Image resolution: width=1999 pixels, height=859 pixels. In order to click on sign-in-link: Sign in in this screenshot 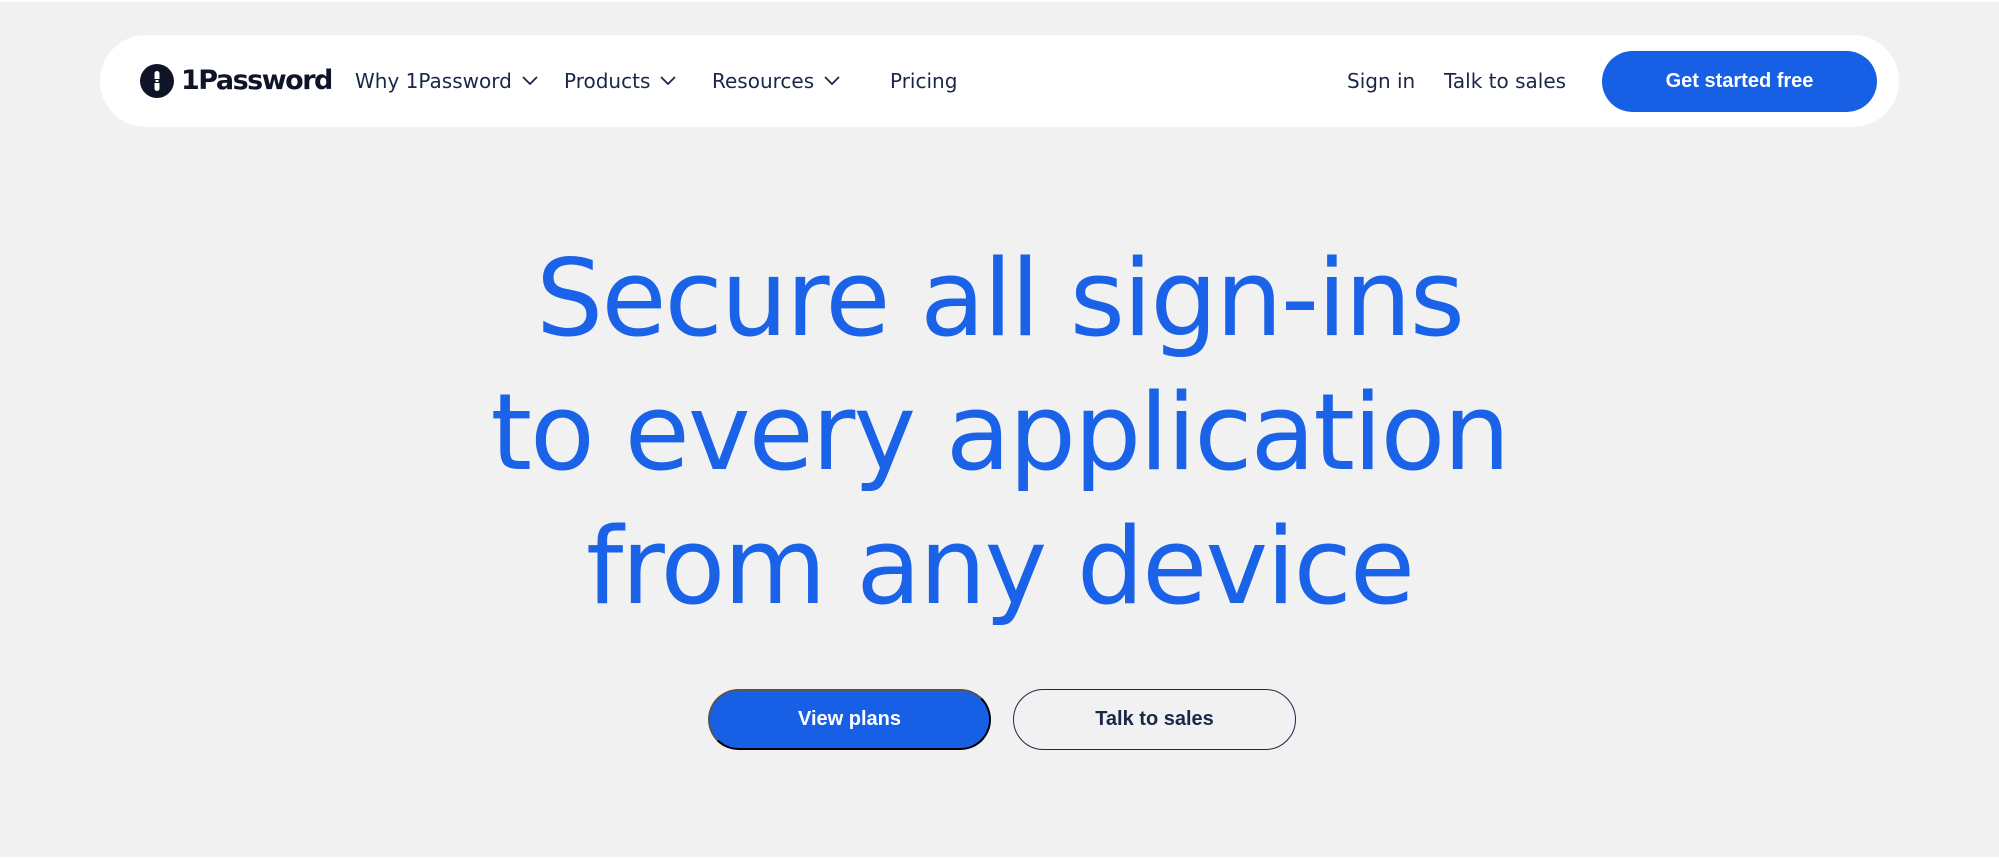, I will do `click(1381, 81)`.